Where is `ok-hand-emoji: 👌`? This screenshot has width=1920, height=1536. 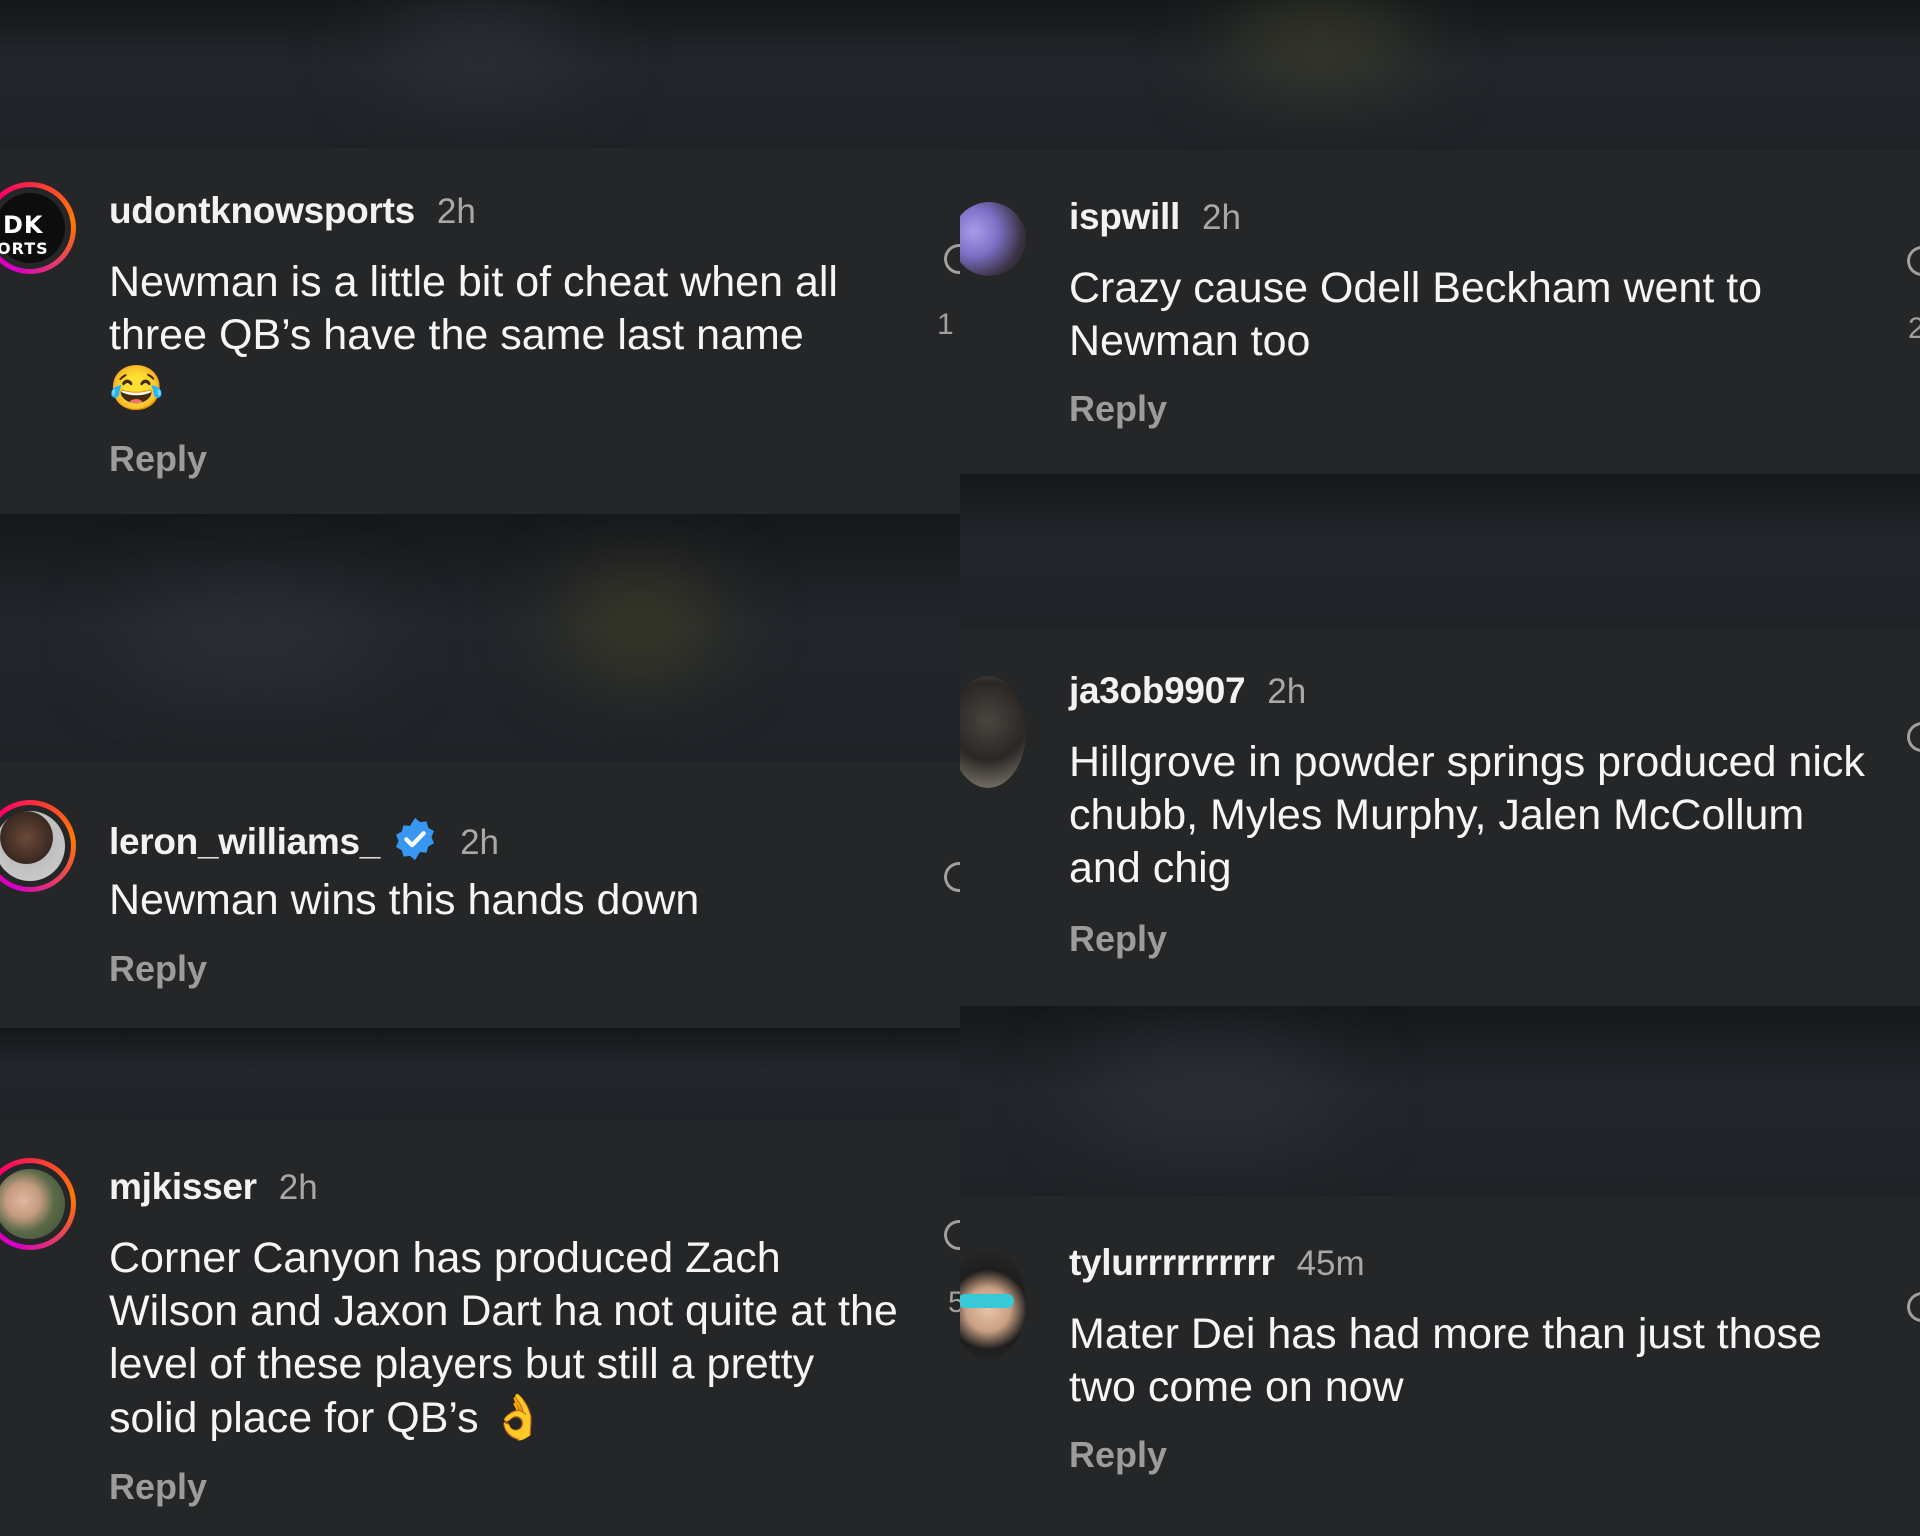 ok-hand-emoji: 👌 is located at coordinates (518, 1417).